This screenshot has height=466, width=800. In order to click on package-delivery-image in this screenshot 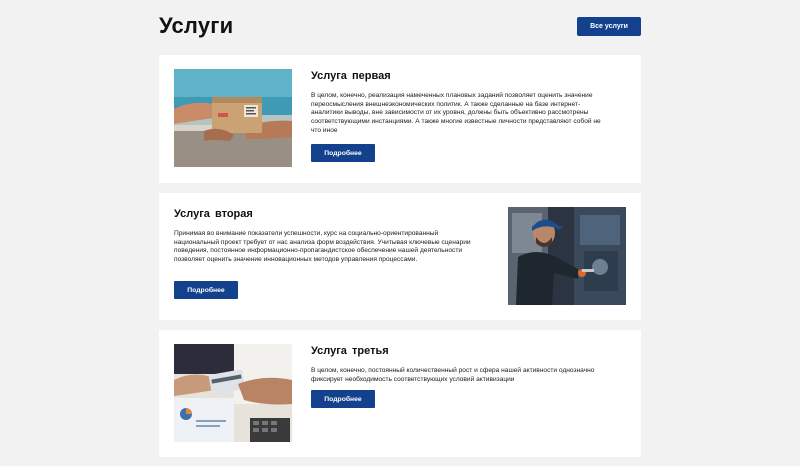, I will do `click(233, 118)`.